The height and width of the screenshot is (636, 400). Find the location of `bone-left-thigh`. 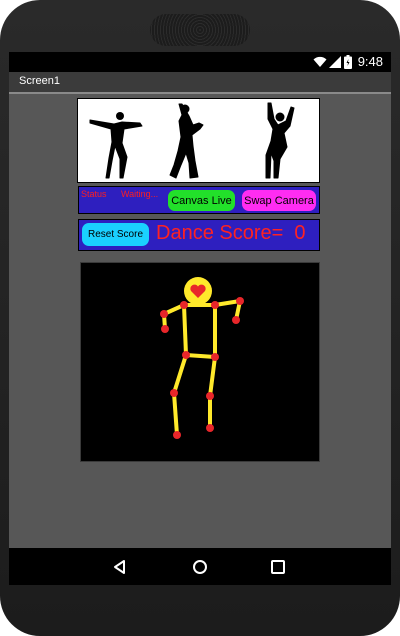

bone-left-thigh is located at coordinates (180, 374).